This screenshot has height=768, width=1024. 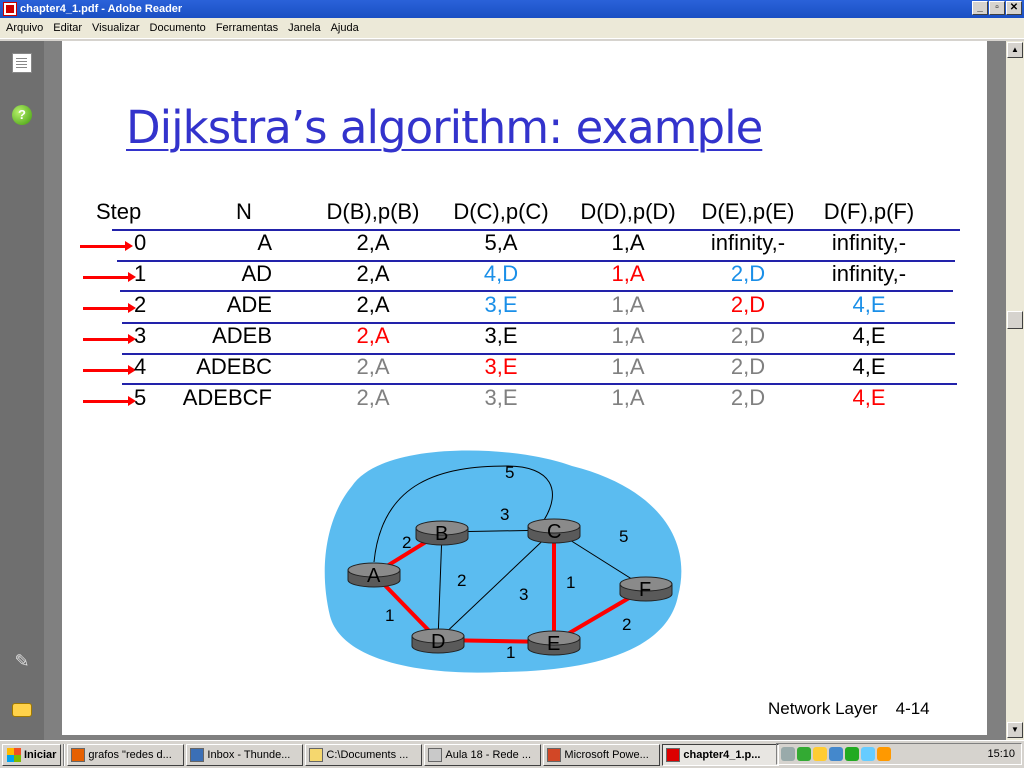 I want to click on row-n: AD, so click(x=256, y=273).